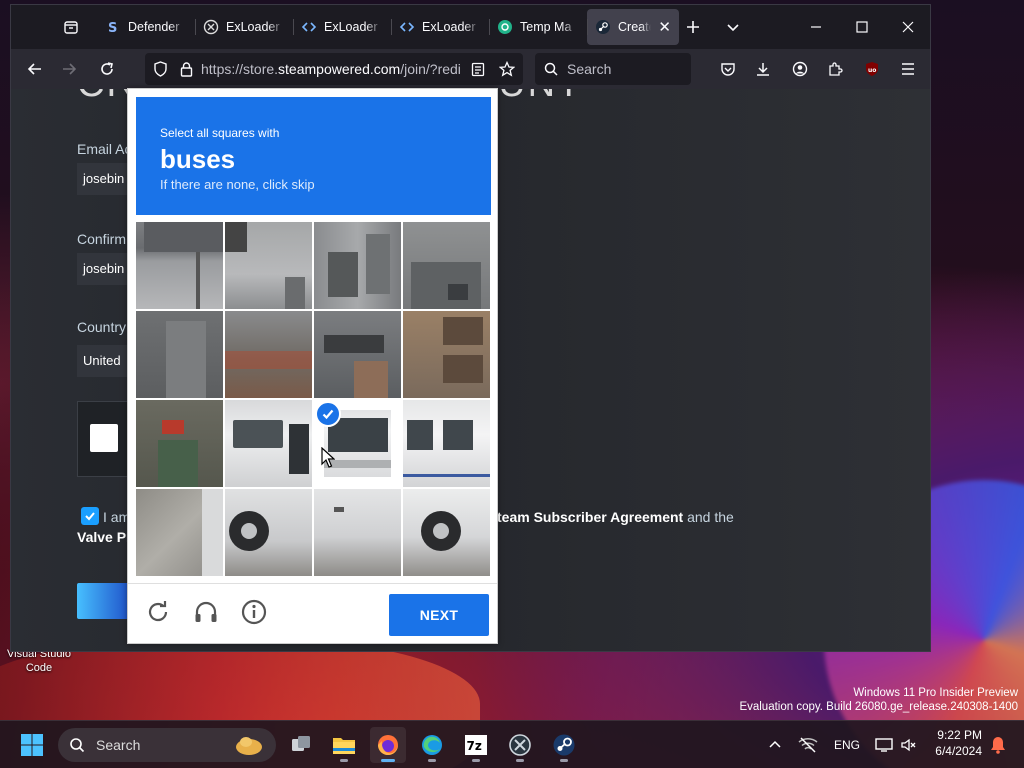 This screenshot has width=1024, height=768. Describe the element at coordinates (344, 745) in the screenshot. I see `file-explorer-icon` at that location.